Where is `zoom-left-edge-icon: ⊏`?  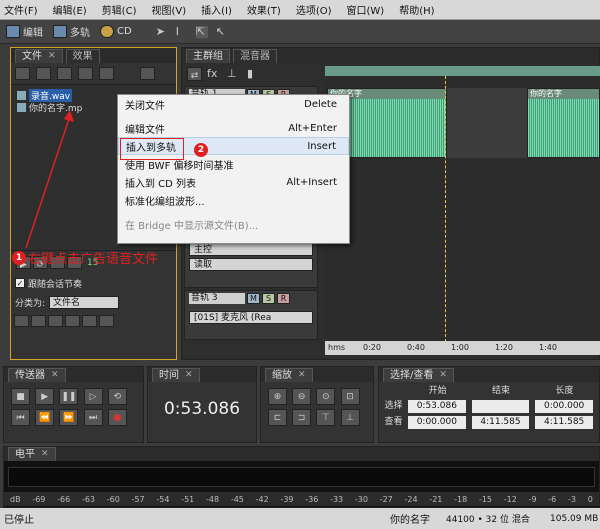 zoom-left-edge-icon: ⊏ is located at coordinates (277, 417).